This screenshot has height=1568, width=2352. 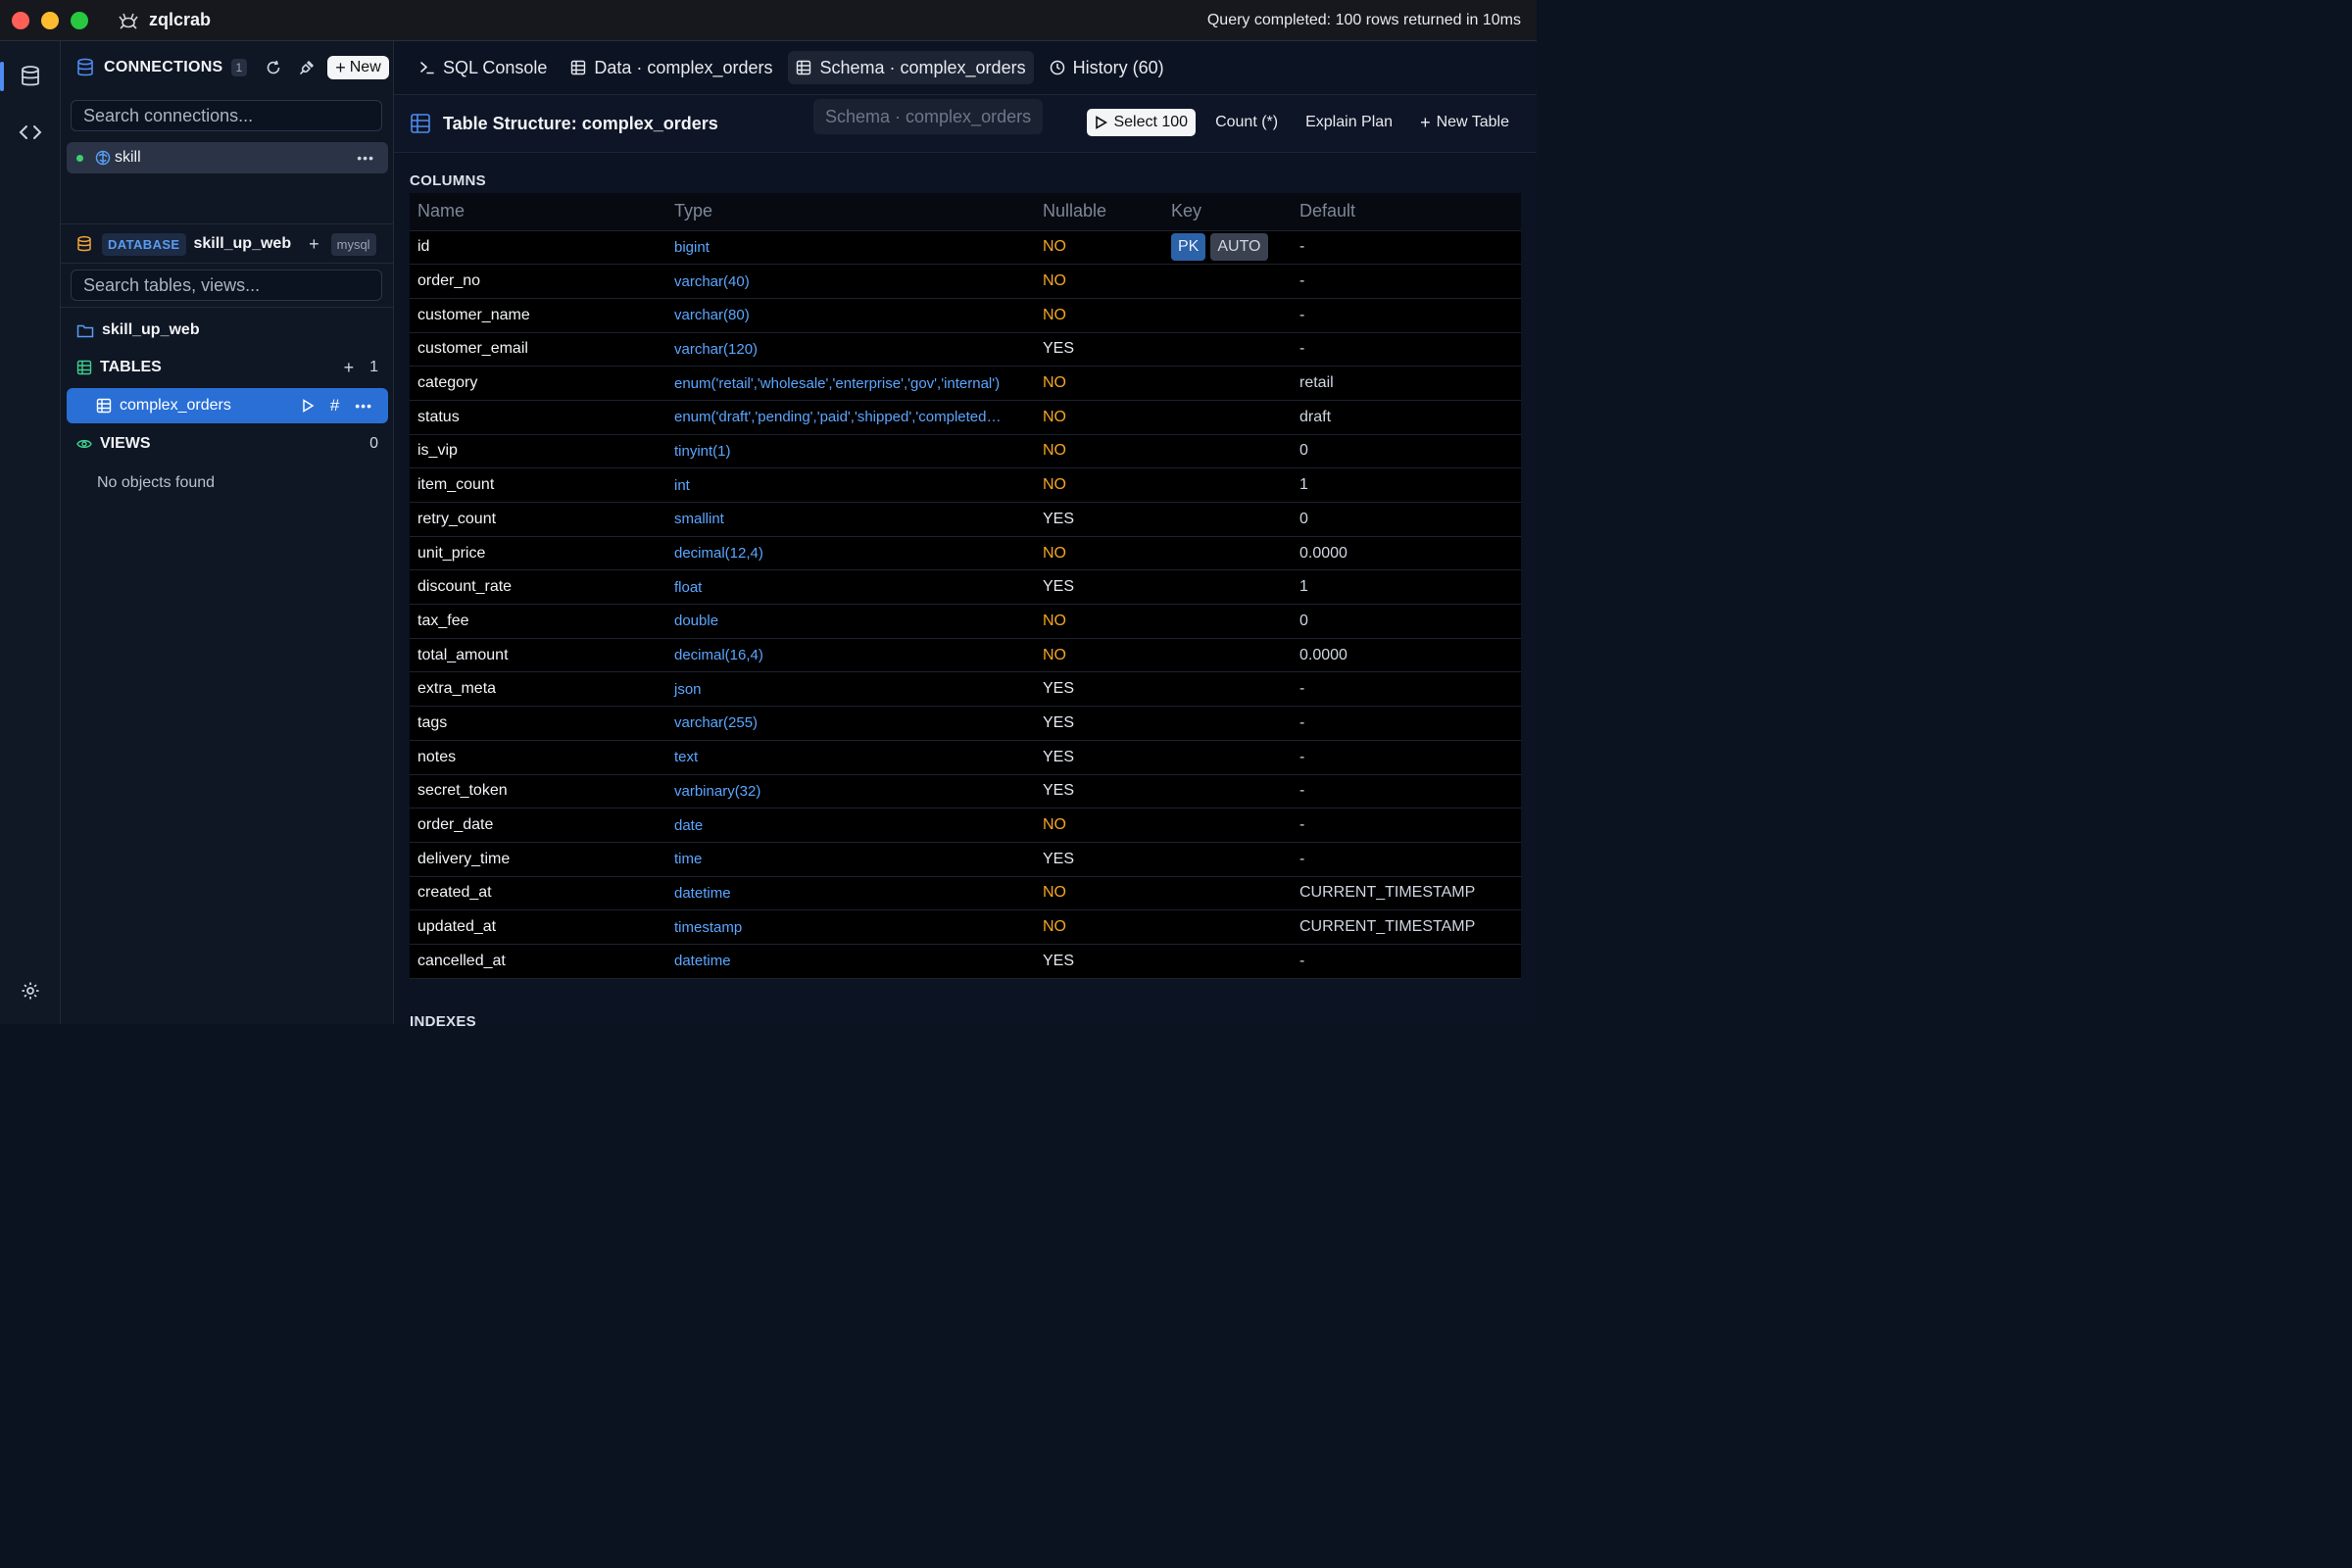 What do you see at coordinates (965, 689) in the screenshot?
I see `table-row: extra_meta json YES -` at bounding box center [965, 689].